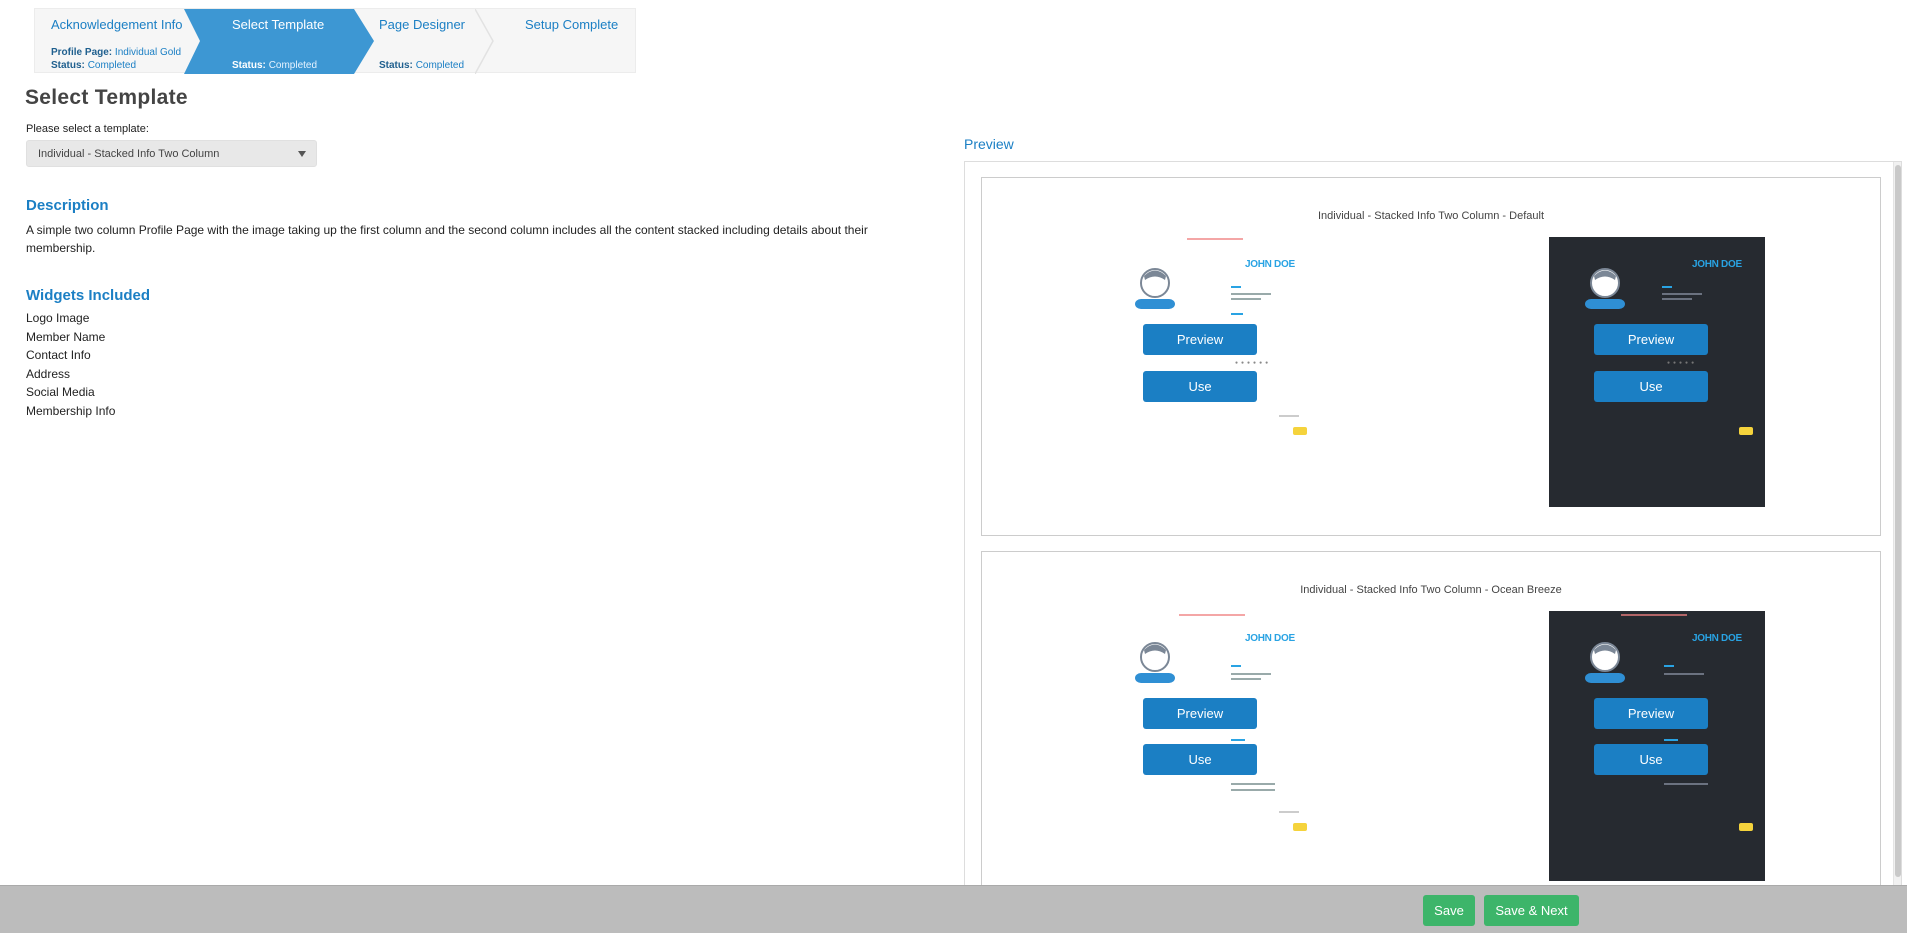  Describe the element at coordinates (117, 24) in the screenshot. I see `step-title: Acknowledgement Info` at that location.